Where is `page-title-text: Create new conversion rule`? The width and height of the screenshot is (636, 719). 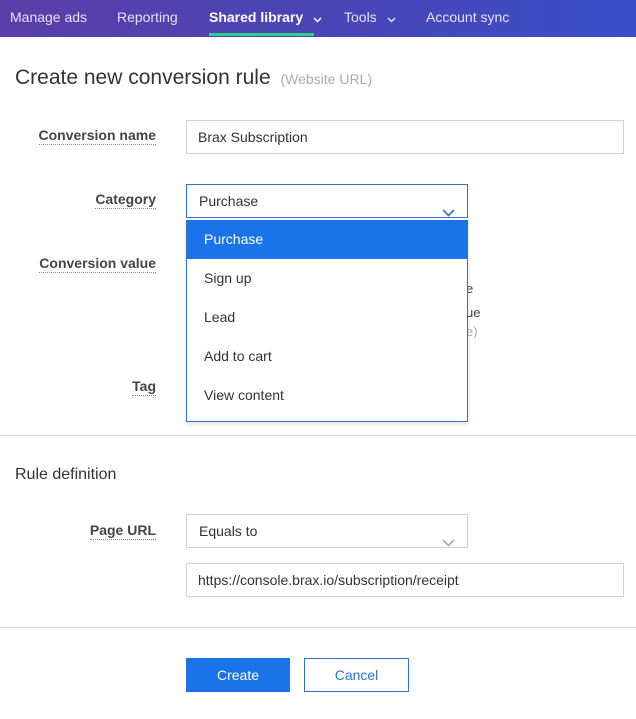
page-title-text: Create new conversion rule is located at coordinates (143, 77).